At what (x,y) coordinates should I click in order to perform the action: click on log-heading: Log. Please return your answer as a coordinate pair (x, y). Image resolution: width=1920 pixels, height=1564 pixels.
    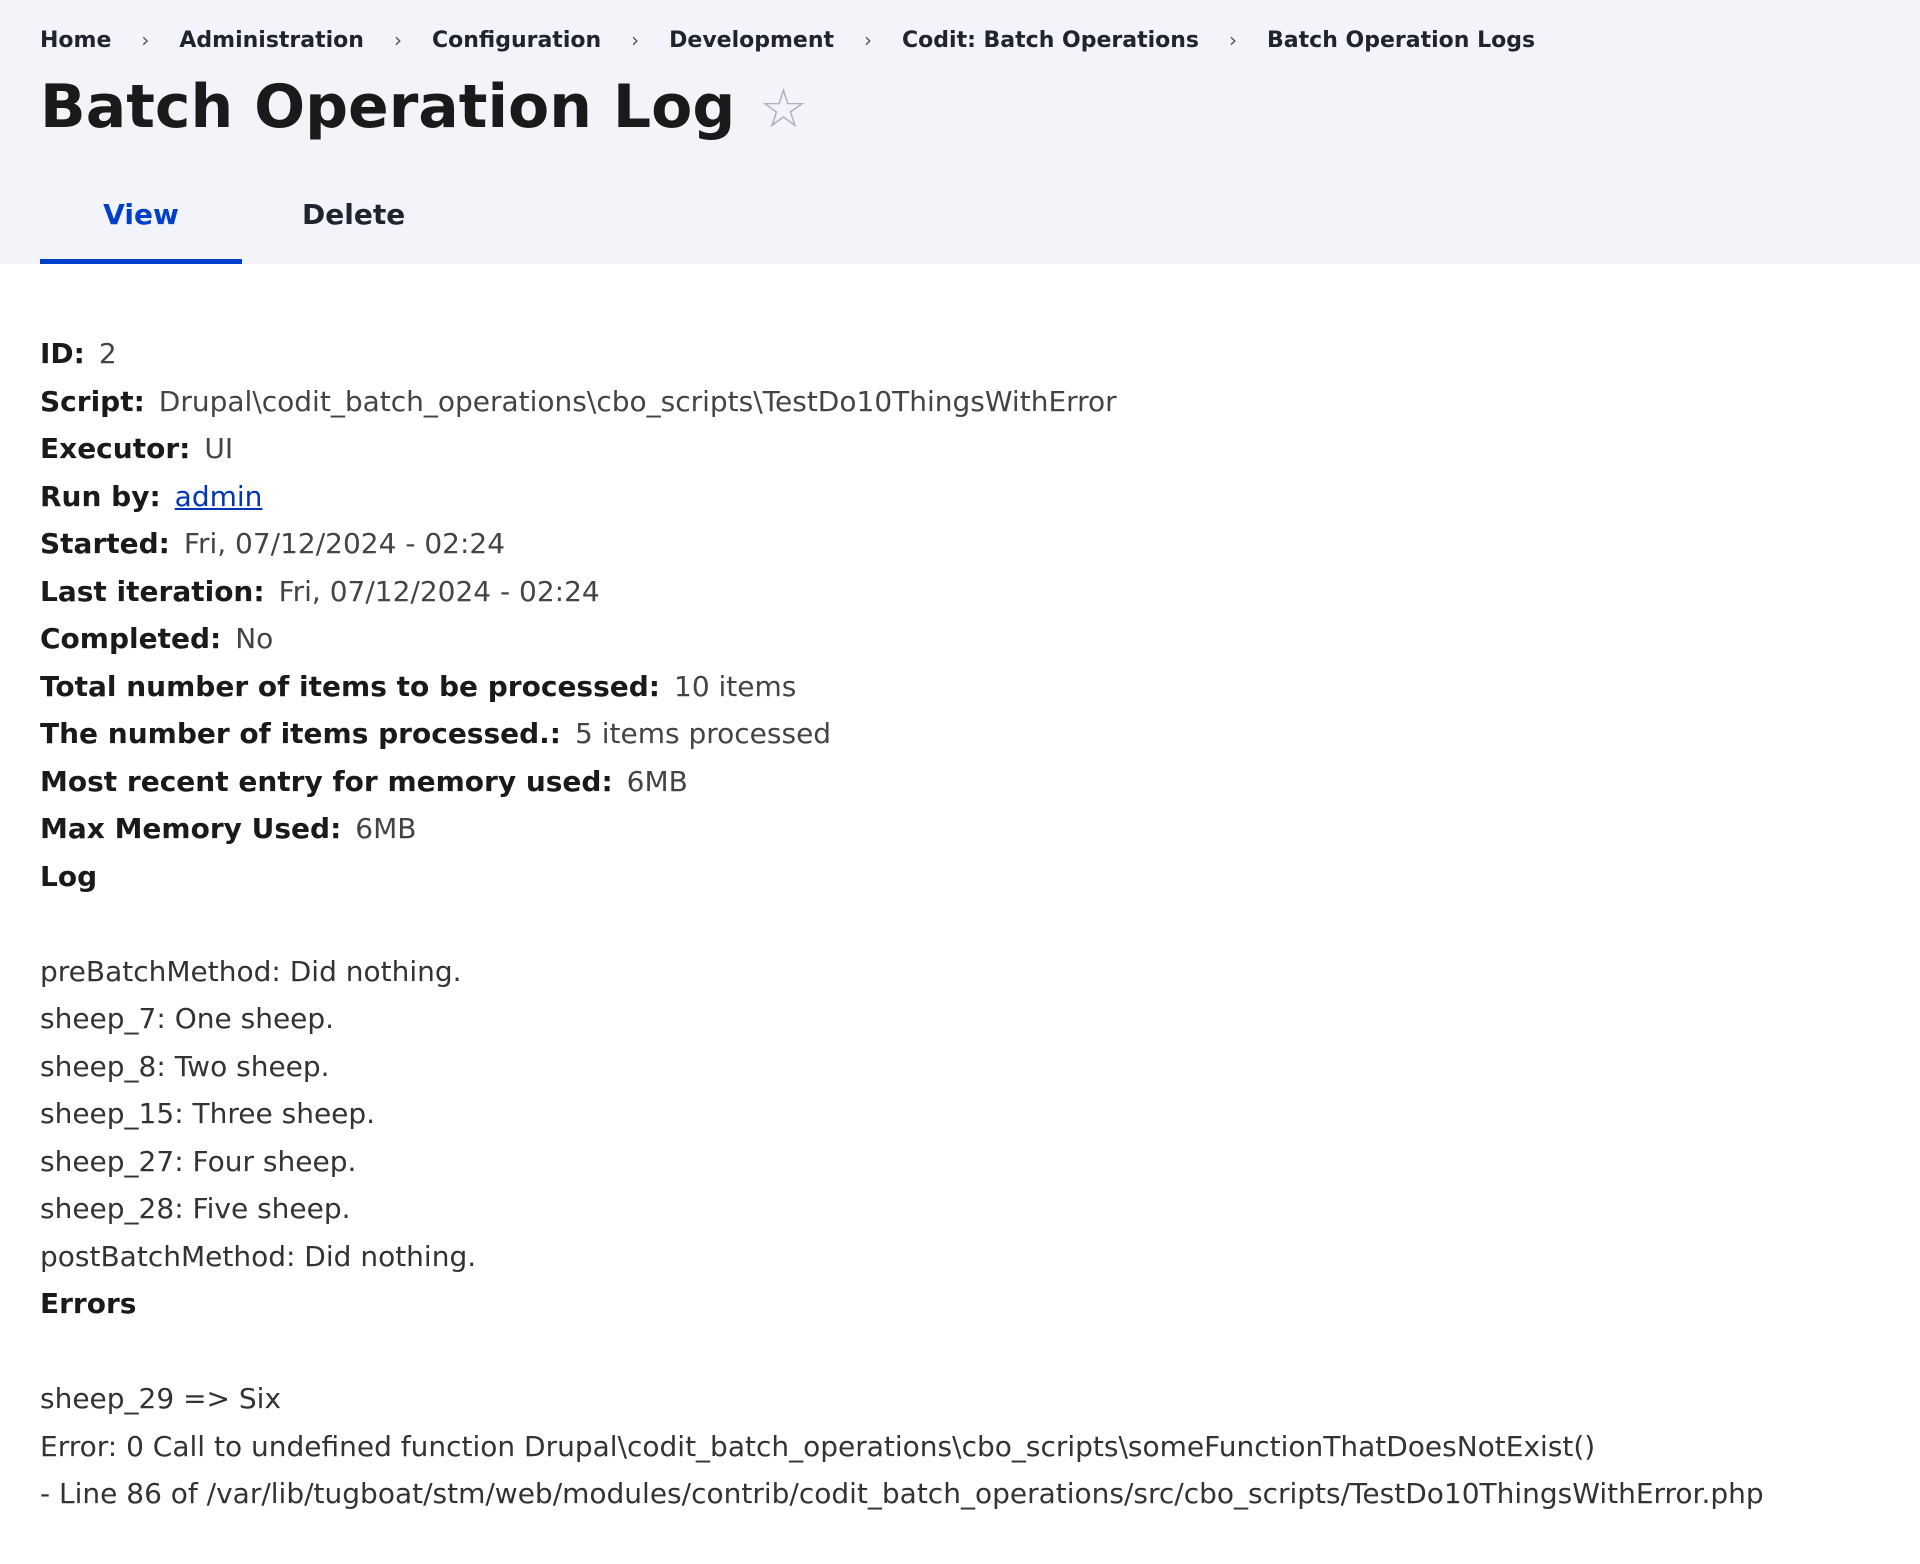
    Looking at the image, I should click on (69, 876).